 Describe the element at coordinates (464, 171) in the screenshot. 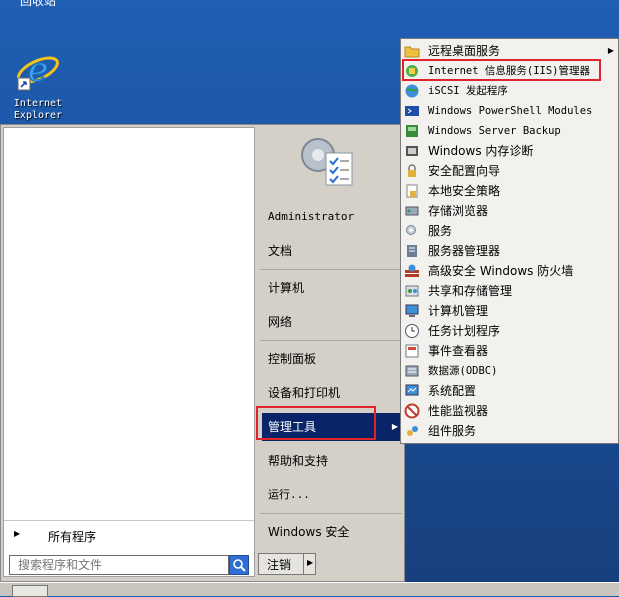

I see `menu-item-label: 安全配置向导` at that location.